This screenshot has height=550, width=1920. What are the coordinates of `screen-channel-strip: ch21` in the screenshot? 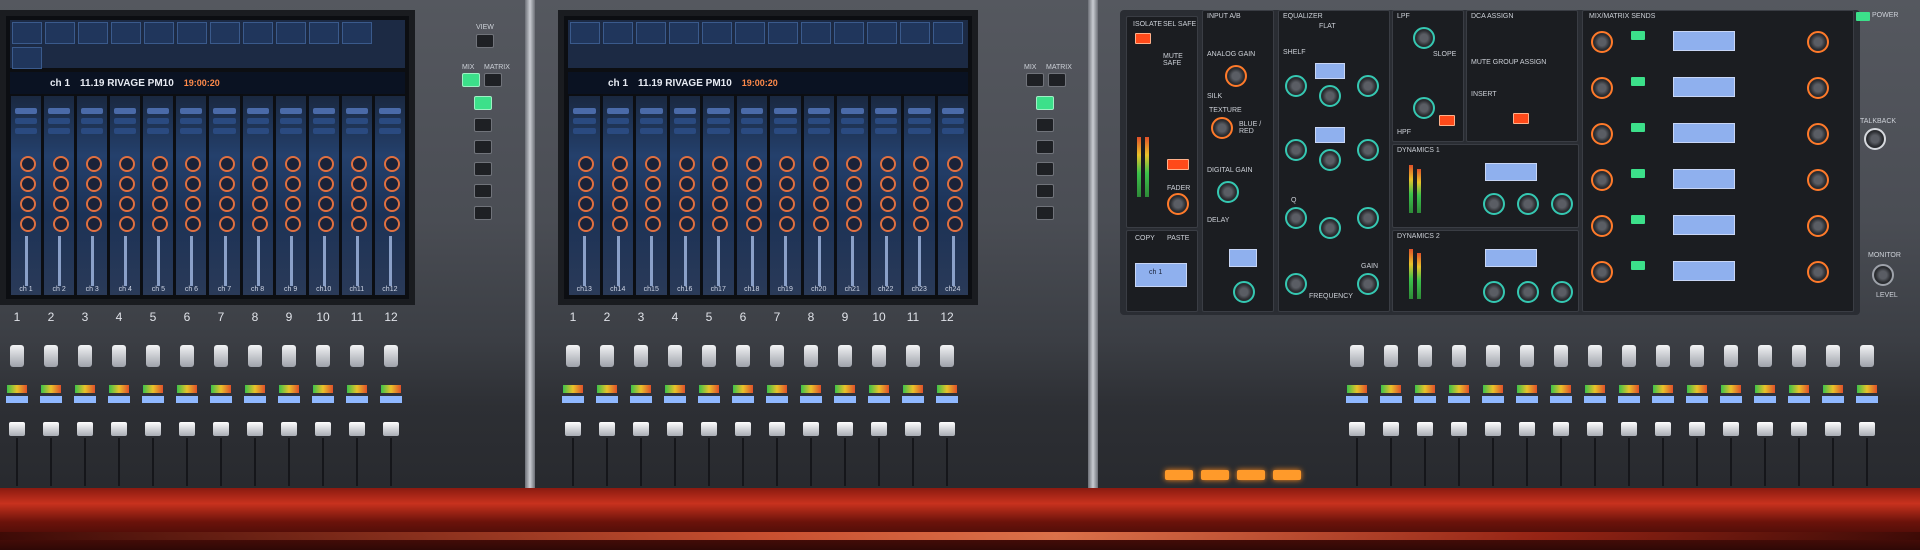 It's located at (852, 195).